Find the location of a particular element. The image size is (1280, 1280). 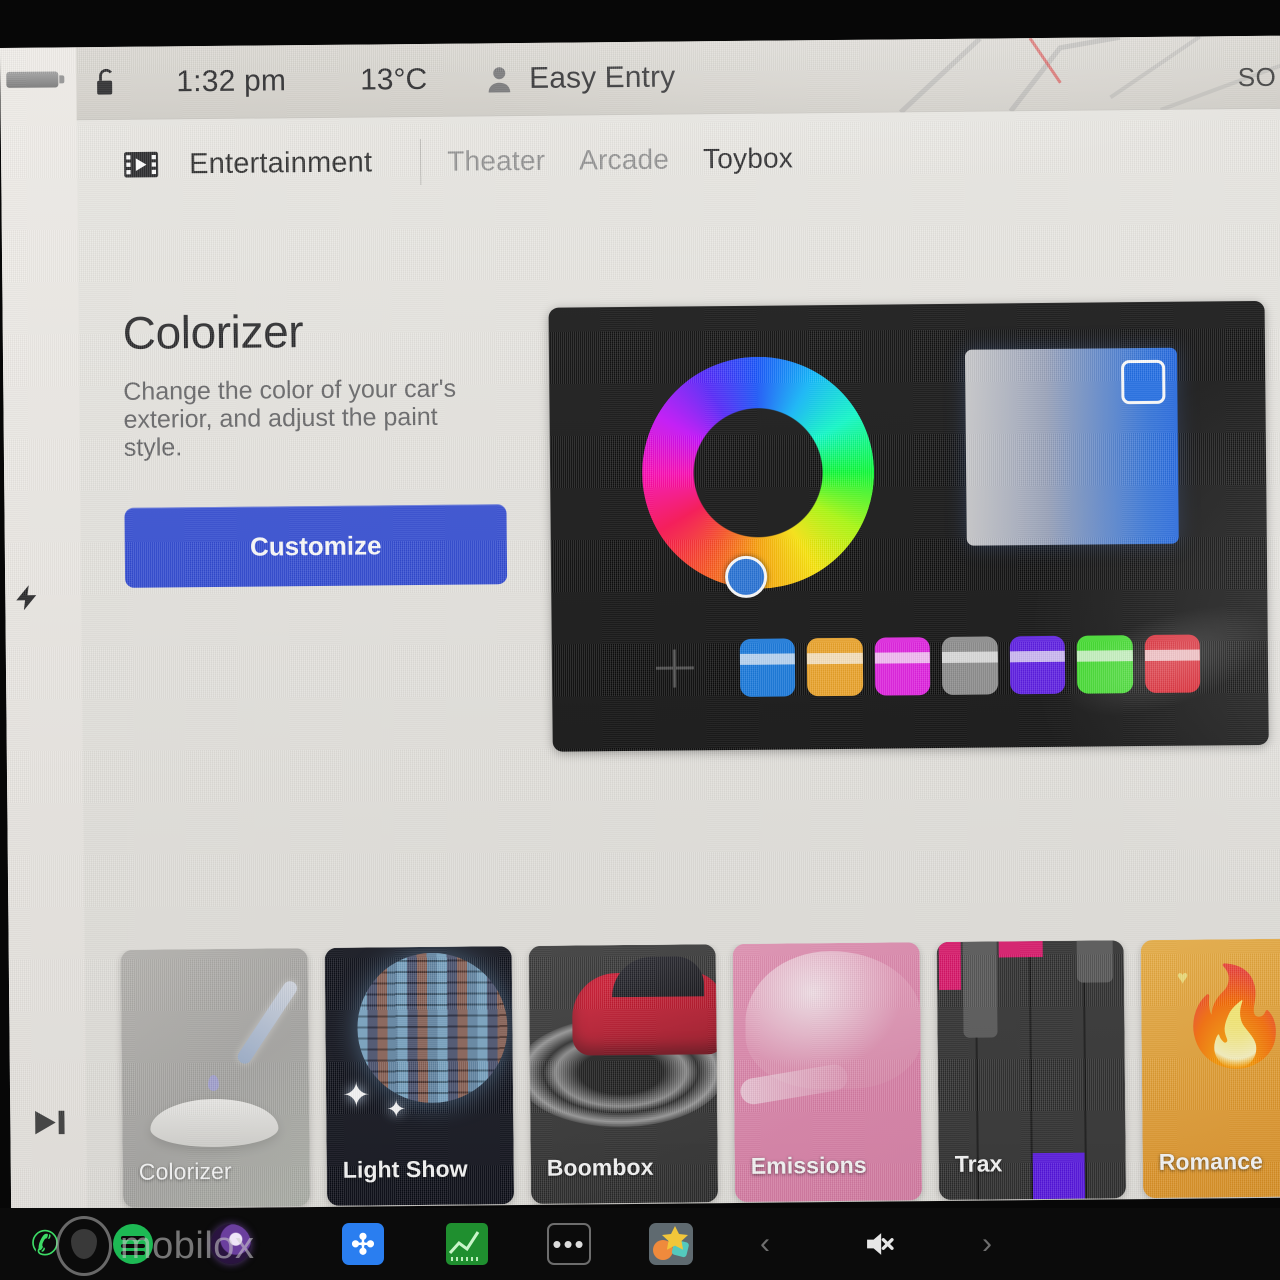

disco-ball-icon is located at coordinates (432, 1028).